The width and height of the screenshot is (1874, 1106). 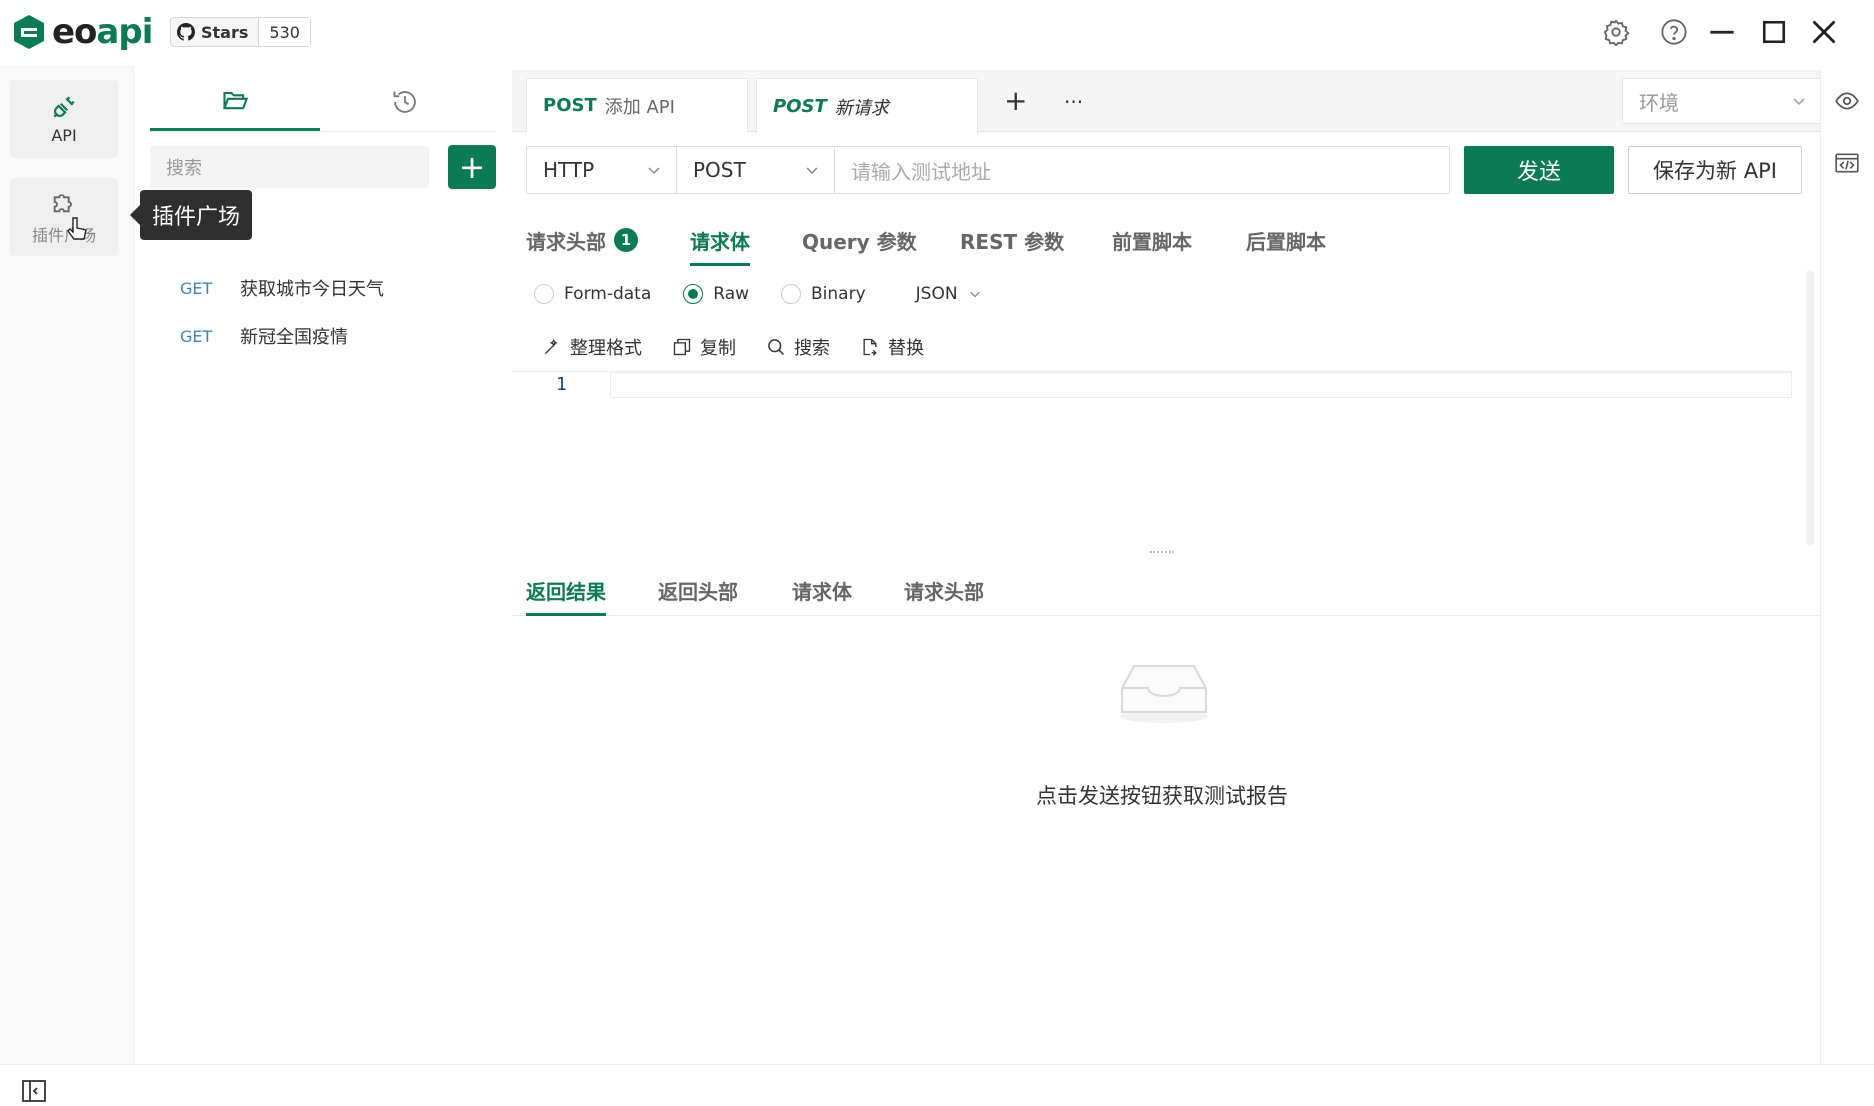 I want to click on api-list-item: GET 获取城市今日天气, so click(x=282, y=288).